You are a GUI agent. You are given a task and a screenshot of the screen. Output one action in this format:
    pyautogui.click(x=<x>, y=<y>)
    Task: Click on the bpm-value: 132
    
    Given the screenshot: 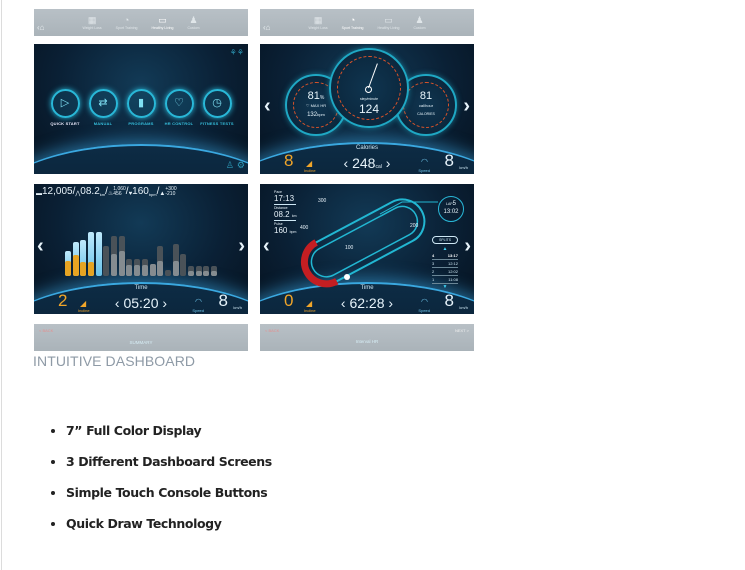 What is the action you would take?
    pyautogui.click(x=312, y=115)
    